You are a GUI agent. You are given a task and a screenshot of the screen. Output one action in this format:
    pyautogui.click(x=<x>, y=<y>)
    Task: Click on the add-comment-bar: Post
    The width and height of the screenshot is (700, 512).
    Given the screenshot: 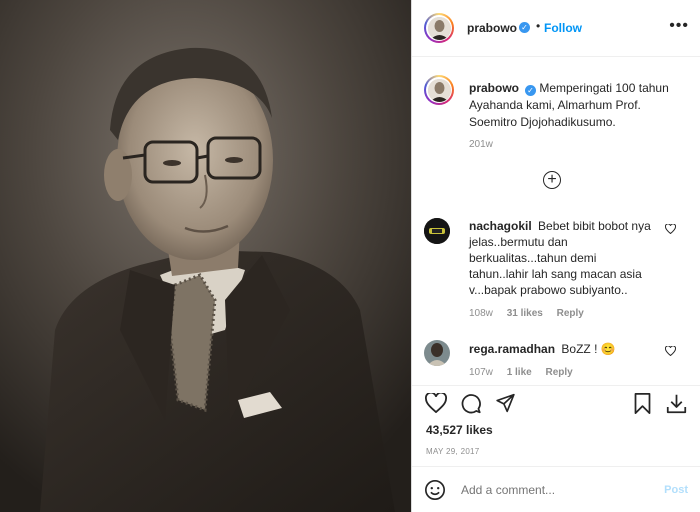 What is the action you would take?
    pyautogui.click(x=556, y=489)
    